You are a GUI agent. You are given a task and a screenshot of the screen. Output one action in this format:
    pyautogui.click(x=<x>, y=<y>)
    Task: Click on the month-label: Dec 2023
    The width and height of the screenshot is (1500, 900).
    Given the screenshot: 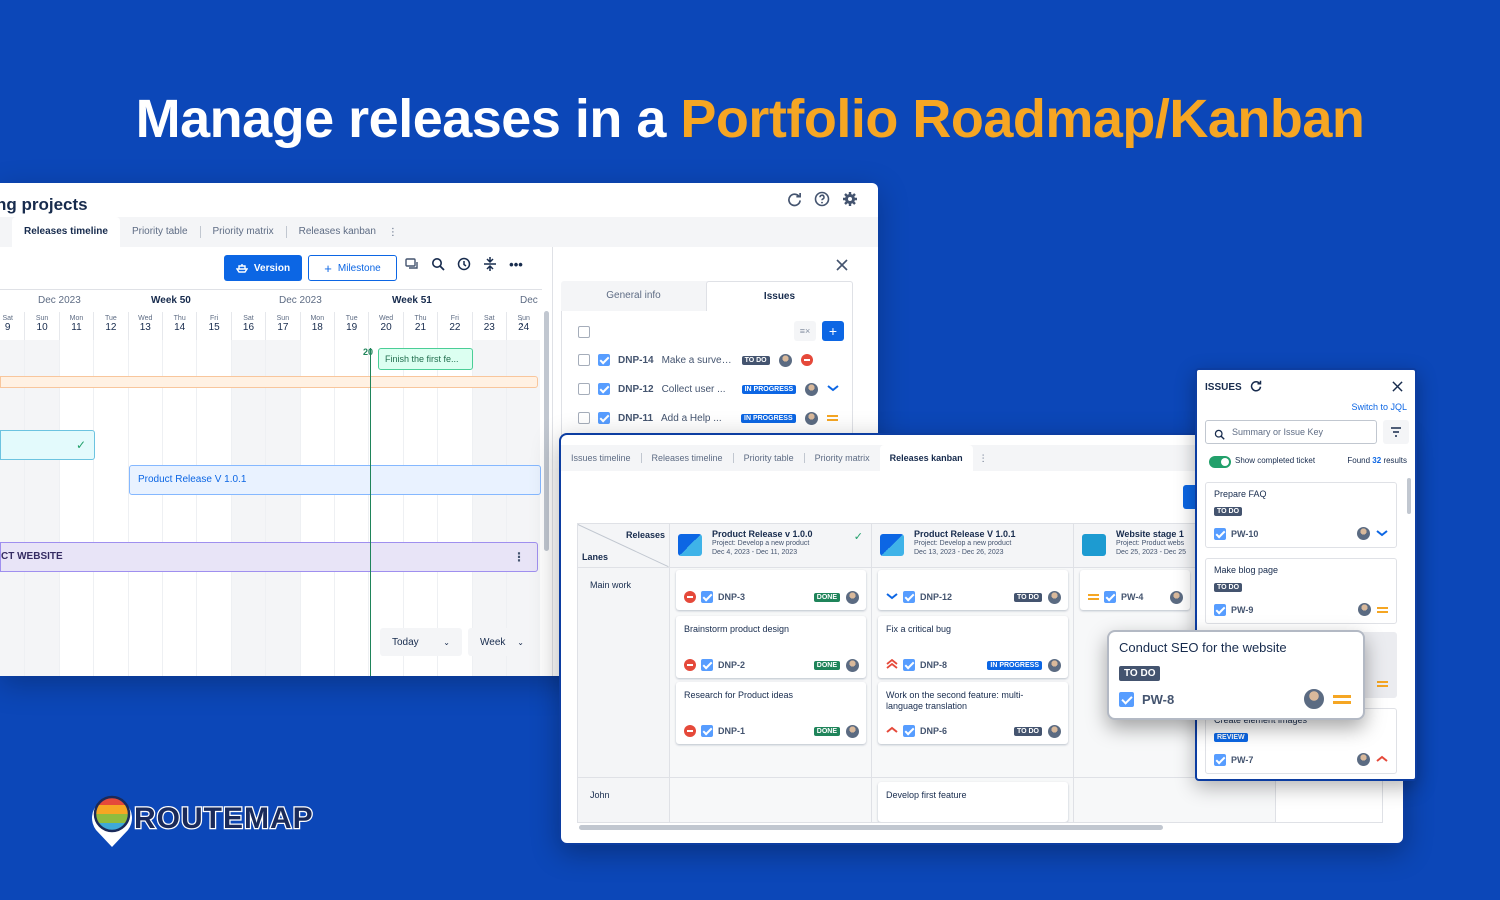 What is the action you would take?
    pyautogui.click(x=300, y=300)
    